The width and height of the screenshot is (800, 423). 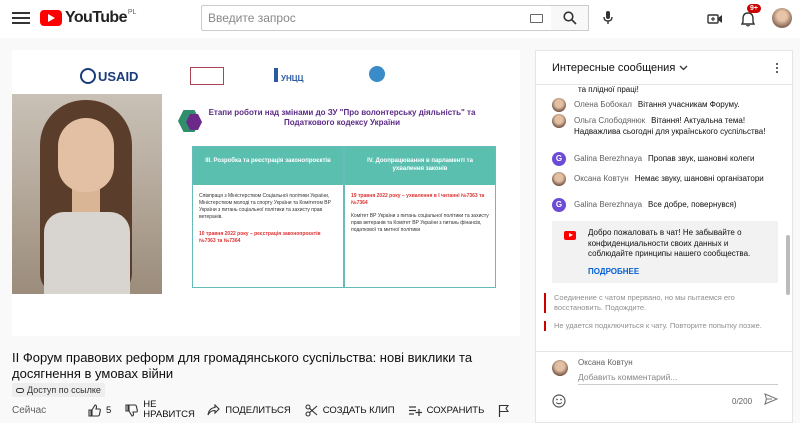 I want to click on partner-logo-3: УНЦЦ, so click(x=299, y=75).